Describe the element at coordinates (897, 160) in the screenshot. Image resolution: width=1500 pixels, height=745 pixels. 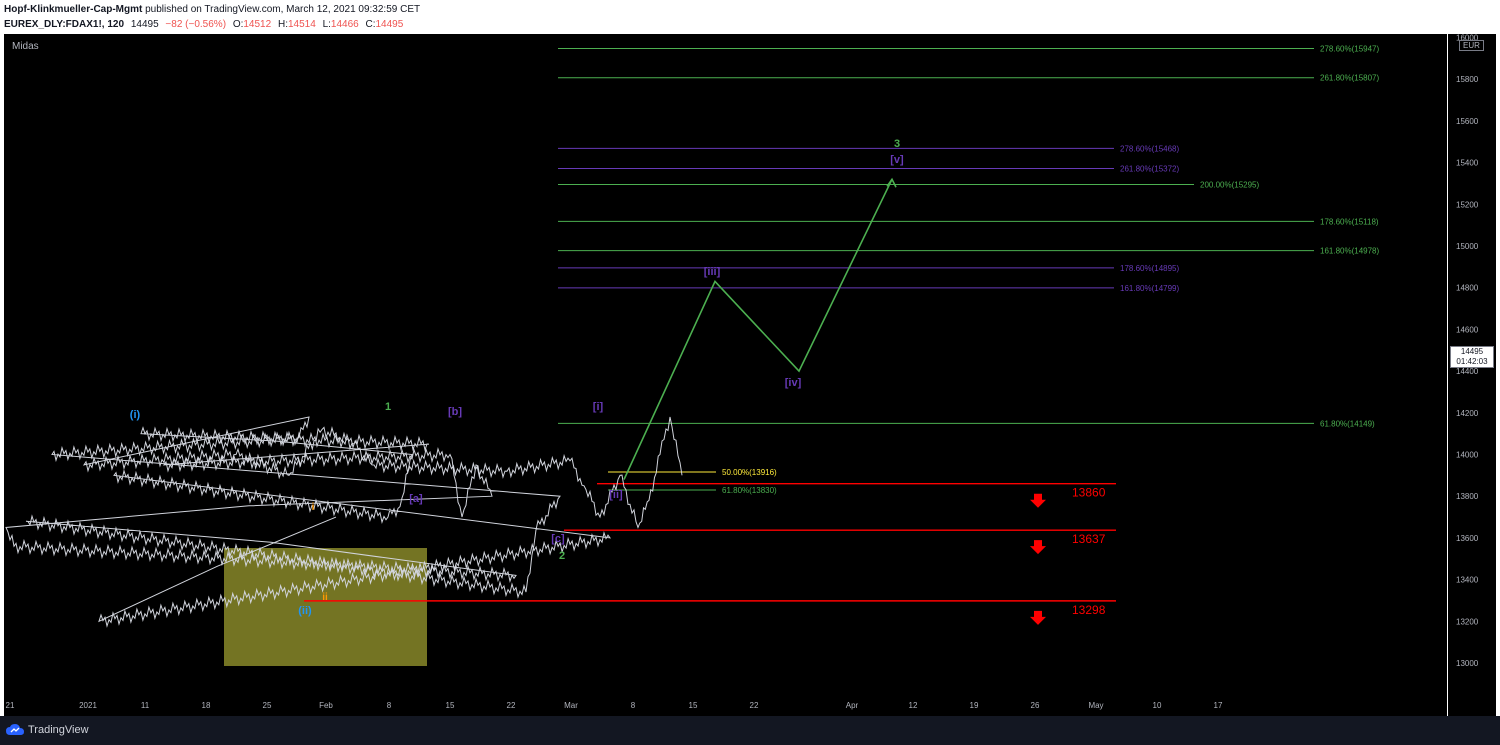
I see `wave-label: [v]` at that location.